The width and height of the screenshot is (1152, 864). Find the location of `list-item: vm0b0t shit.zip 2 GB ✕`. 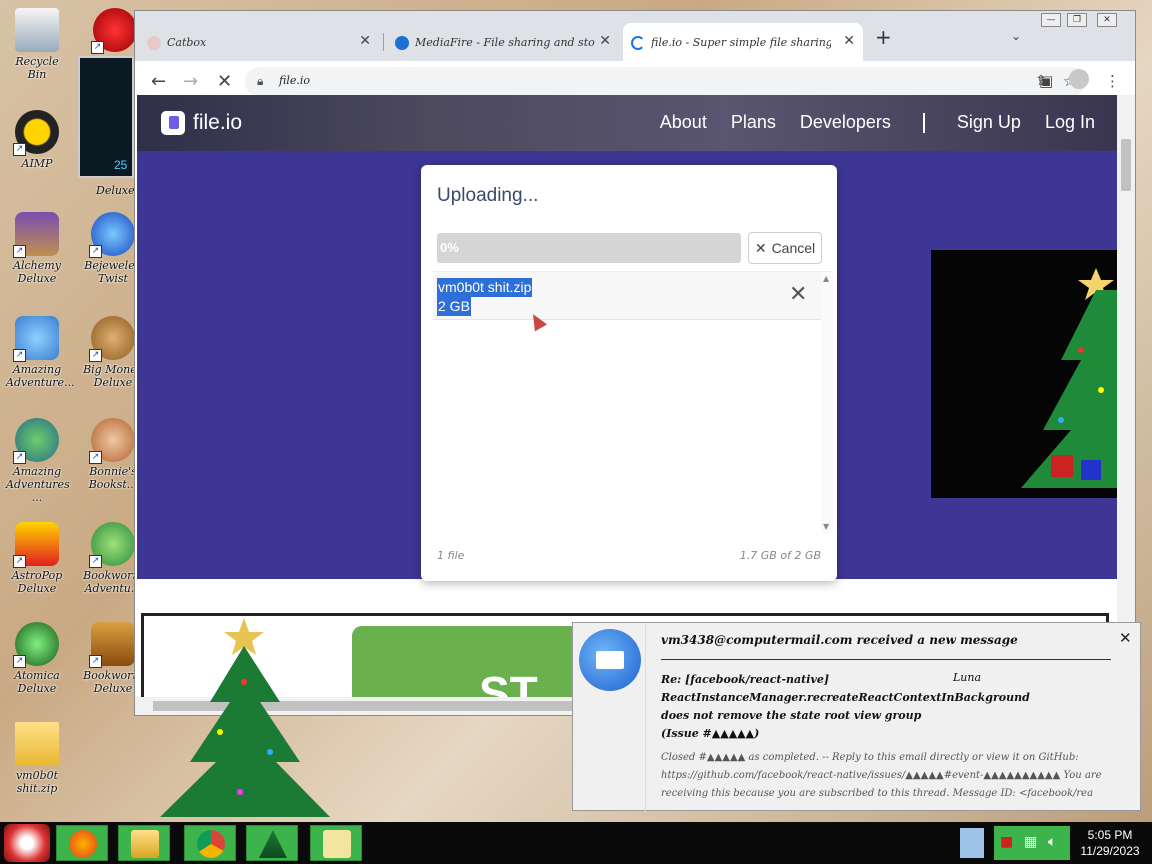

list-item: vm0b0t shit.zip 2 GB ✕ is located at coordinates (627, 296).